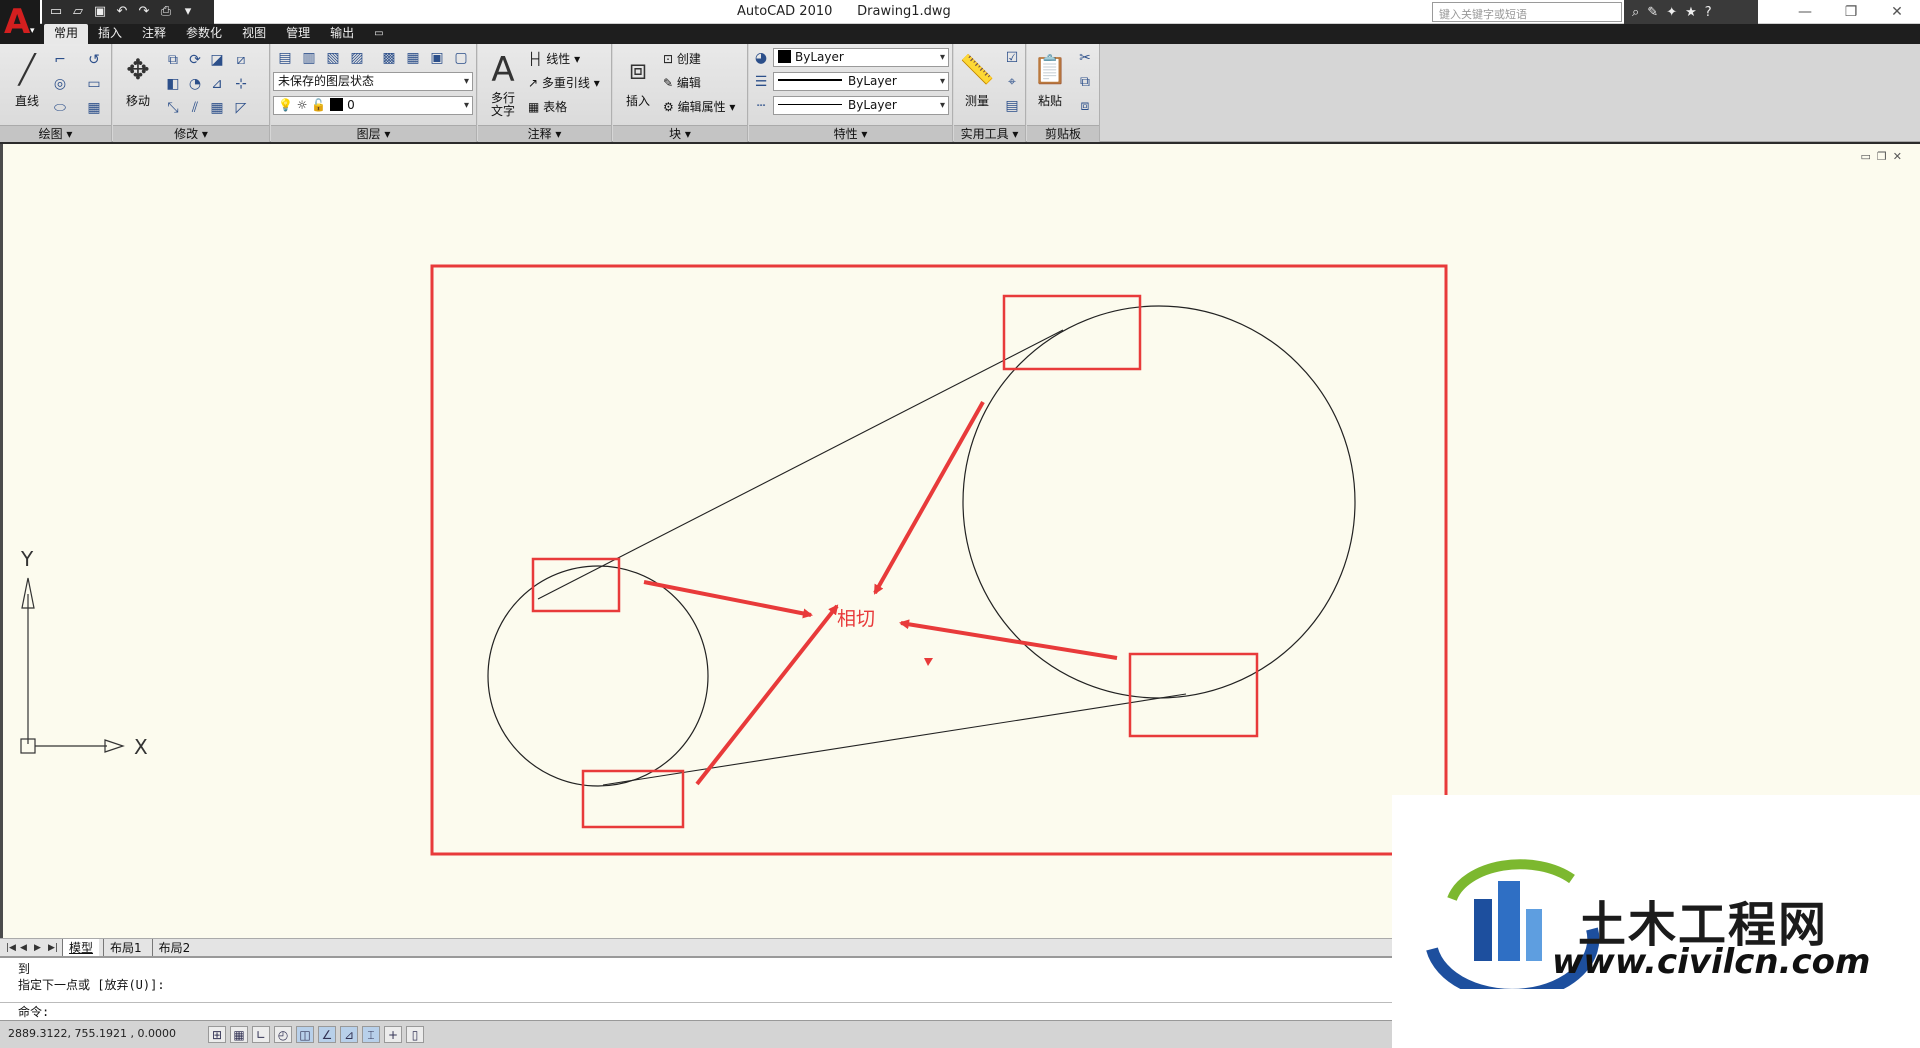 This screenshot has height=1048, width=1920. Describe the element at coordinates (122, 12) in the screenshot. I see `undo-icon: ↶` at that location.